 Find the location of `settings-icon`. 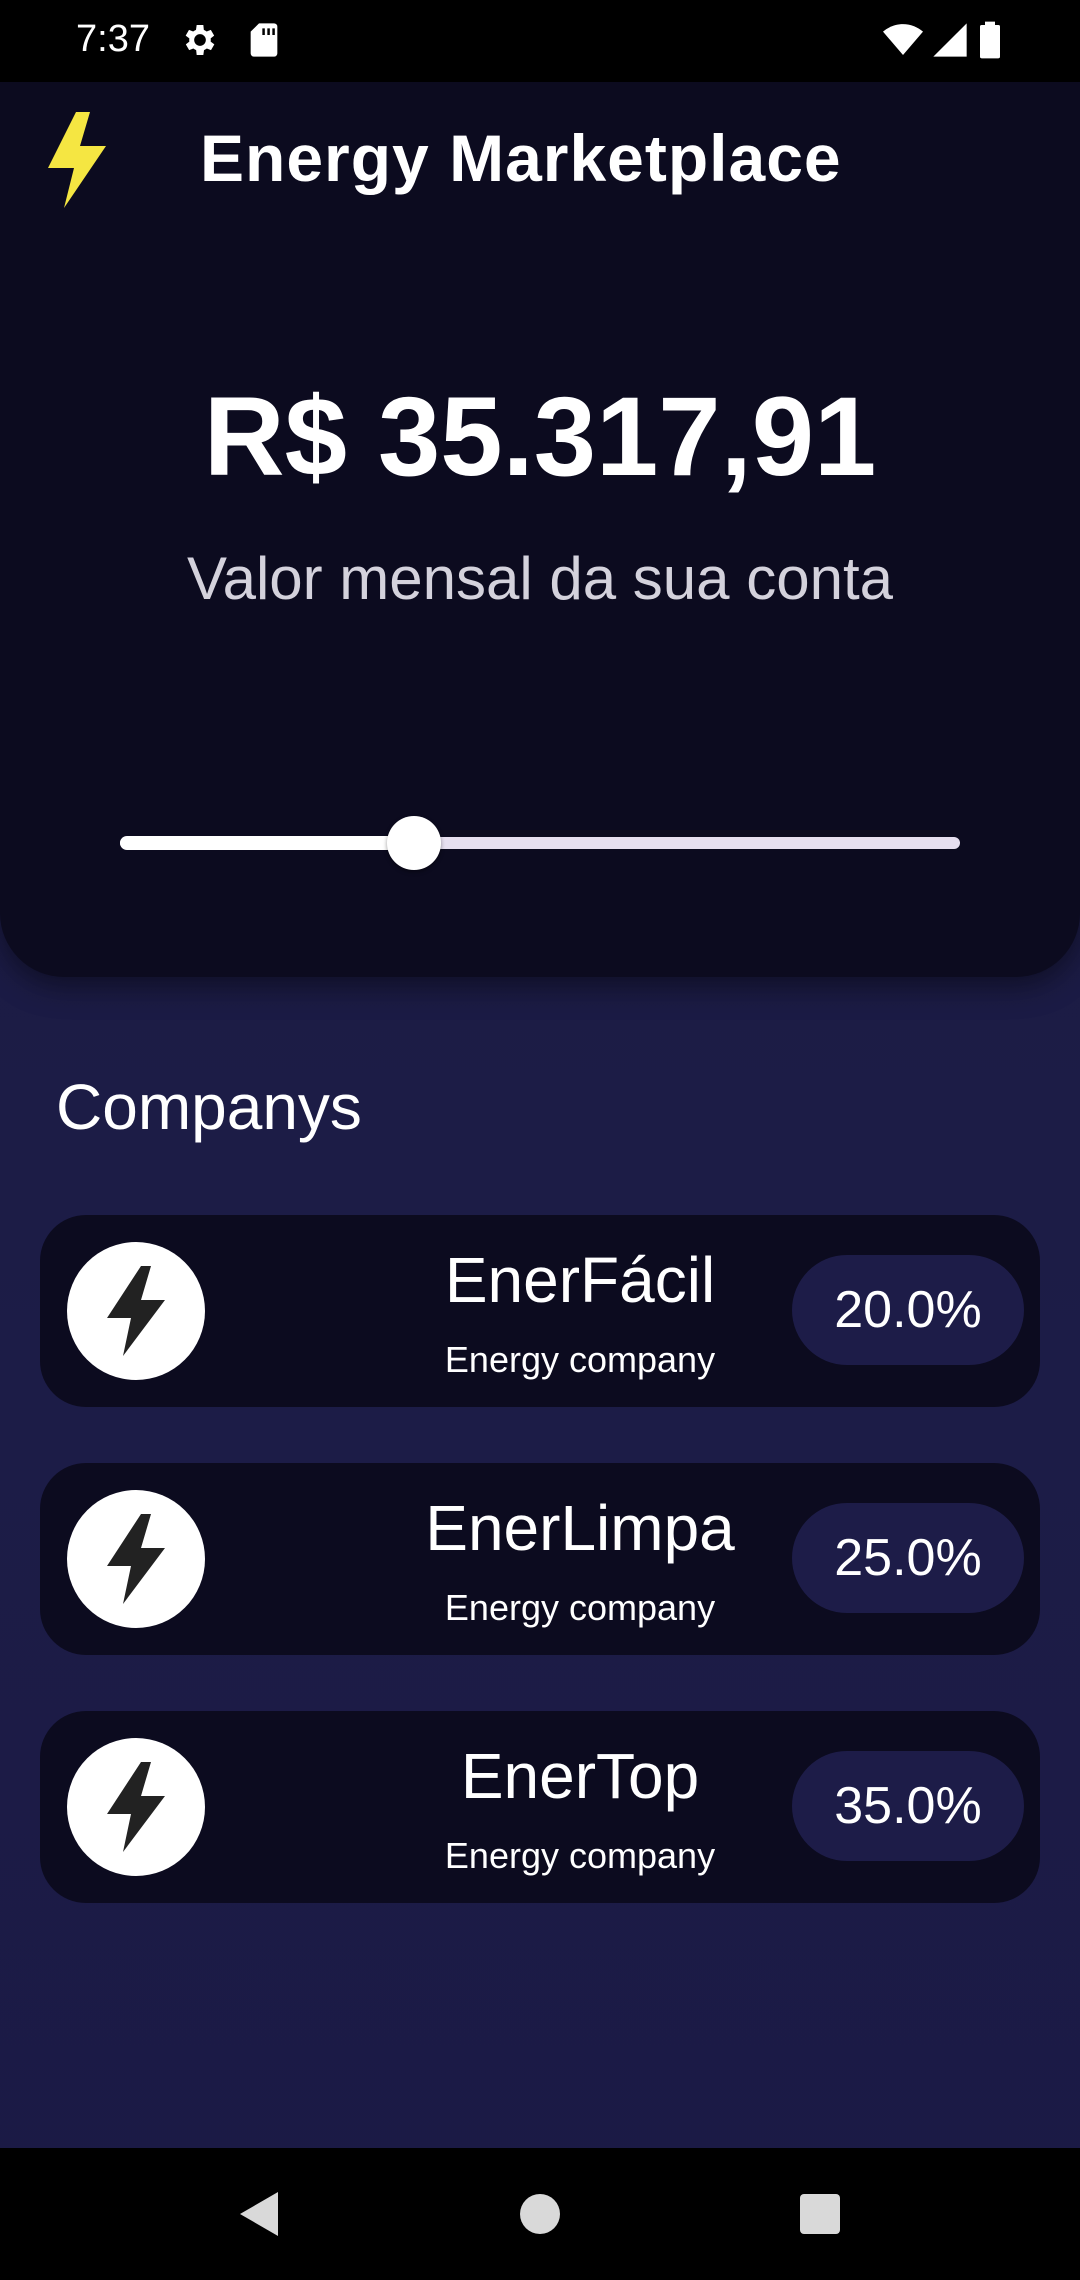

settings-icon is located at coordinates (200, 40).